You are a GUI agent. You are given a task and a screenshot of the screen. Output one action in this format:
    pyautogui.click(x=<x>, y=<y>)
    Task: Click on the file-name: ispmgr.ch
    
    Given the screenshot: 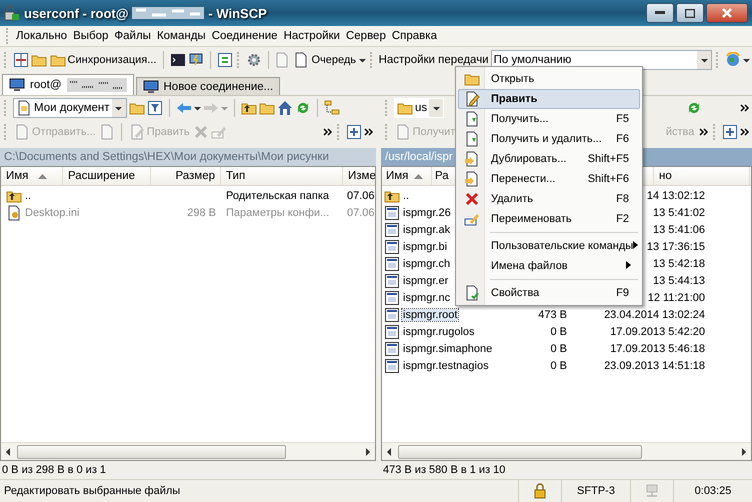 What is the action you would take?
    pyautogui.click(x=427, y=264)
    